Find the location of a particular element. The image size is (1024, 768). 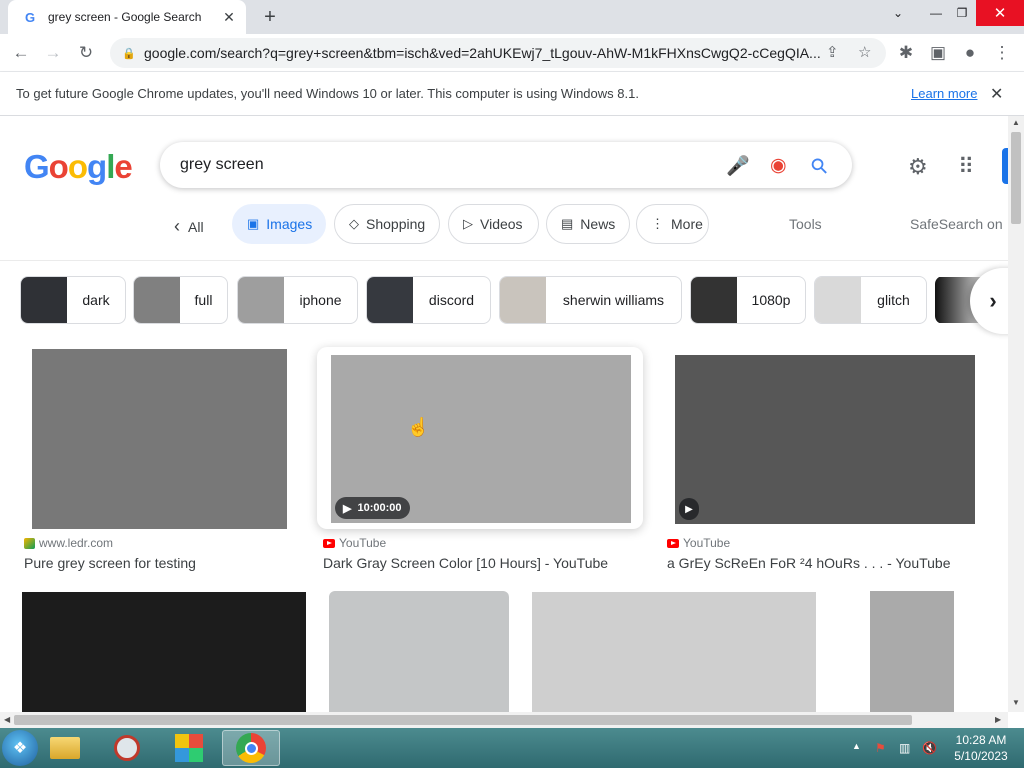

suggestion-chip: sherwin williams is located at coordinates (590, 300).